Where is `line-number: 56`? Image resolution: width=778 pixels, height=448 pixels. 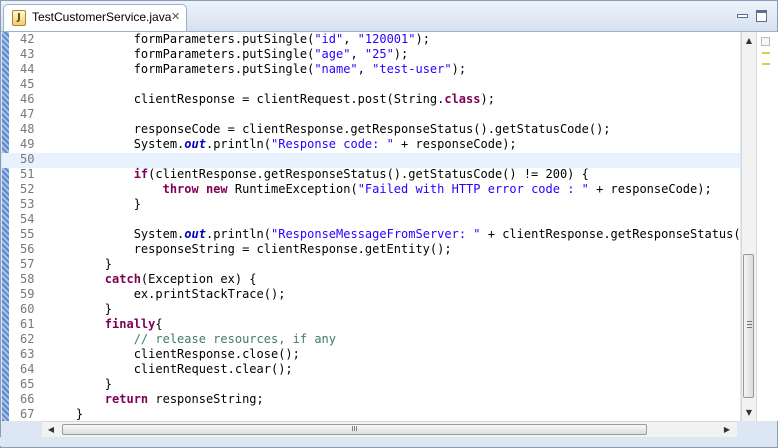
line-number: 56 is located at coordinates (27, 249).